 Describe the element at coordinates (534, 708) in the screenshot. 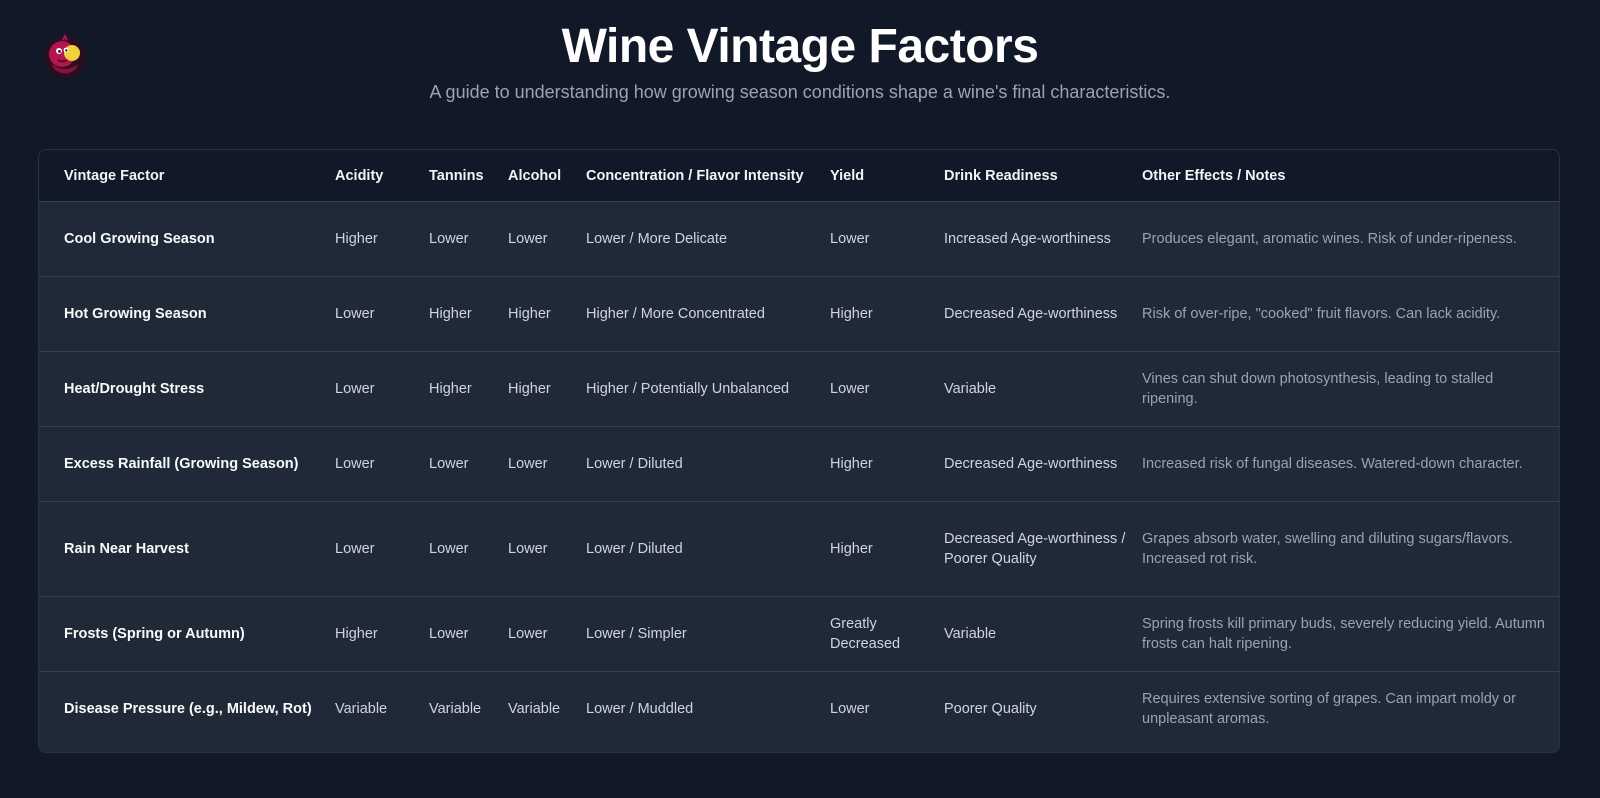

I see `alcohol-cell: Variable` at that location.